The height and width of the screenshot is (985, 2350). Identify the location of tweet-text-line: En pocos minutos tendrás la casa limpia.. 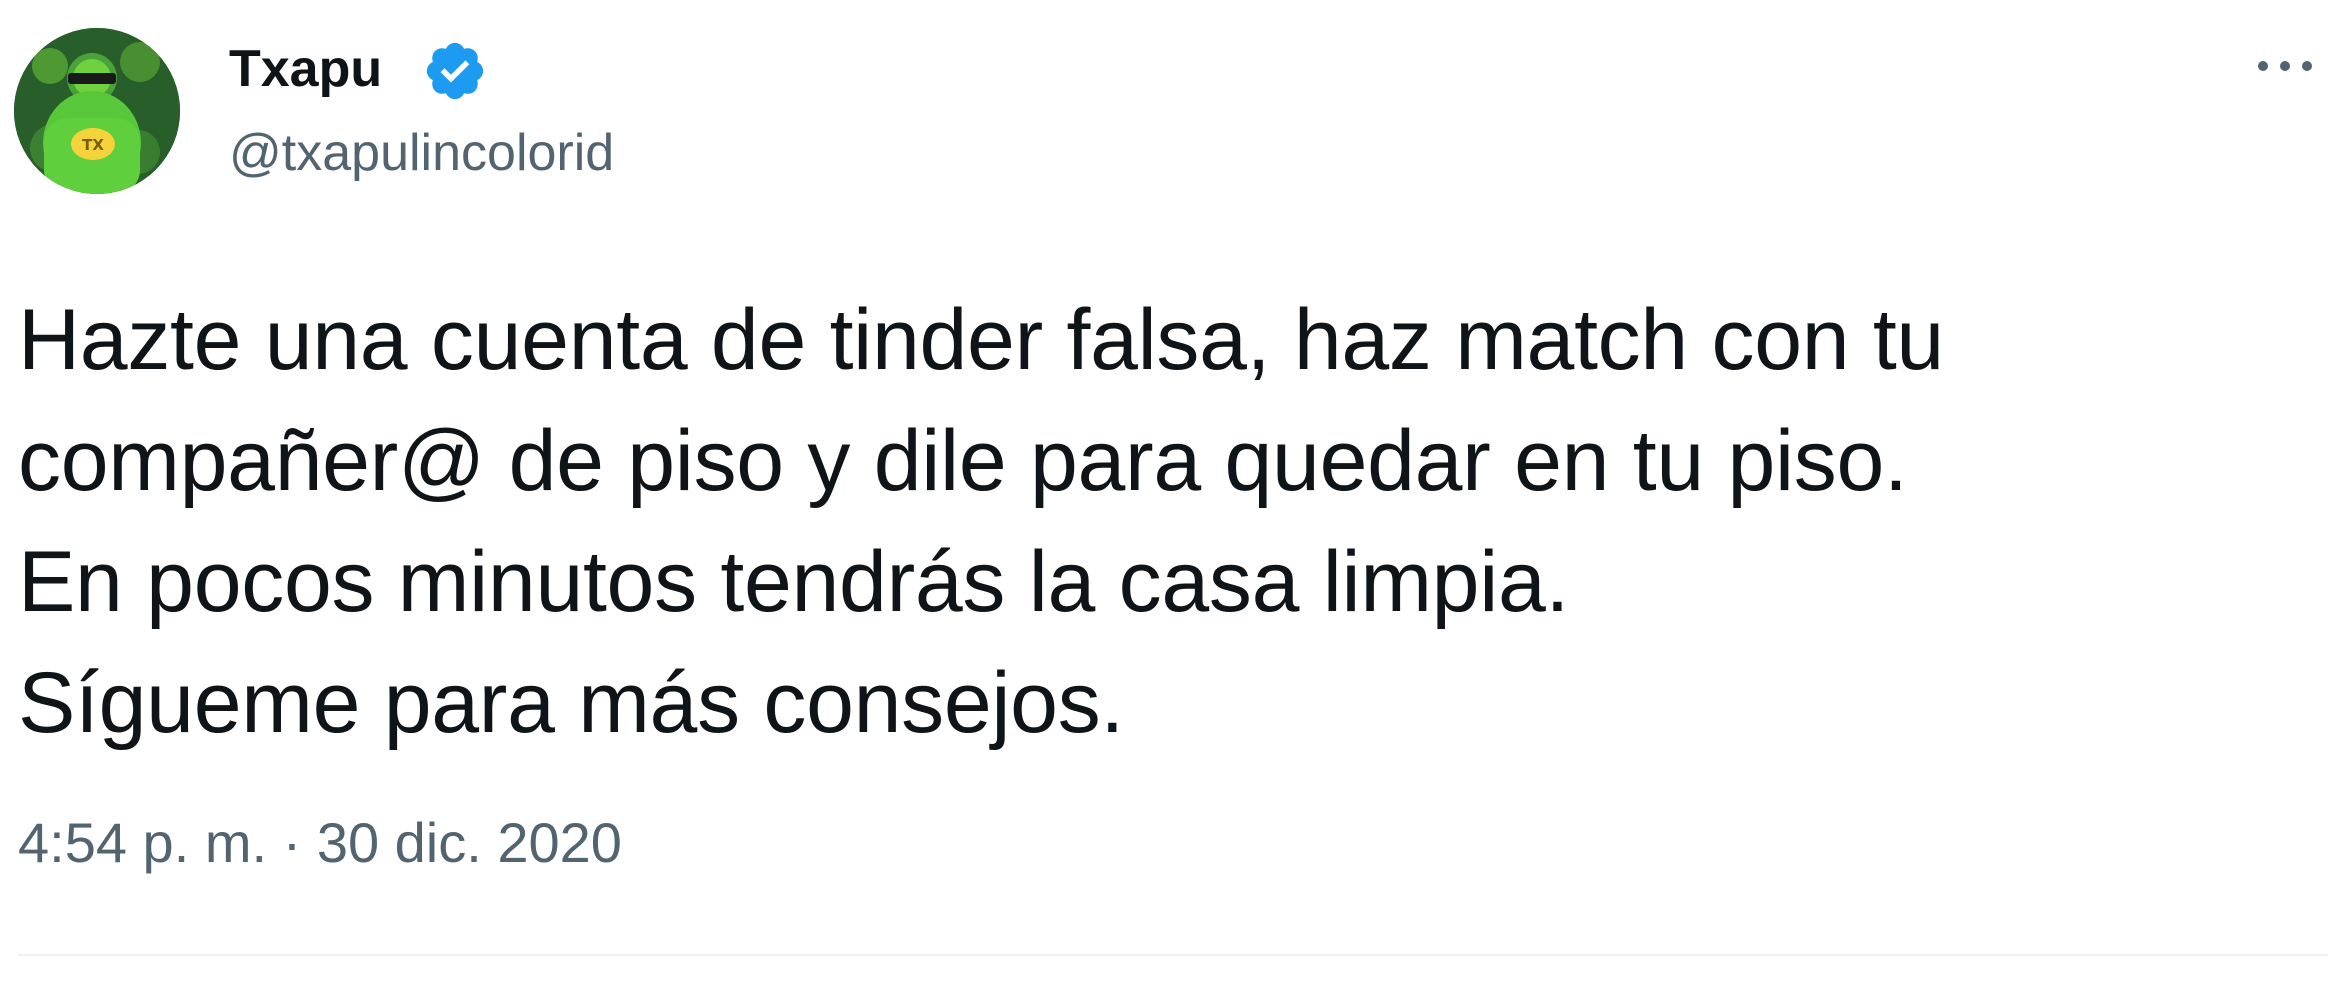
(794, 582).